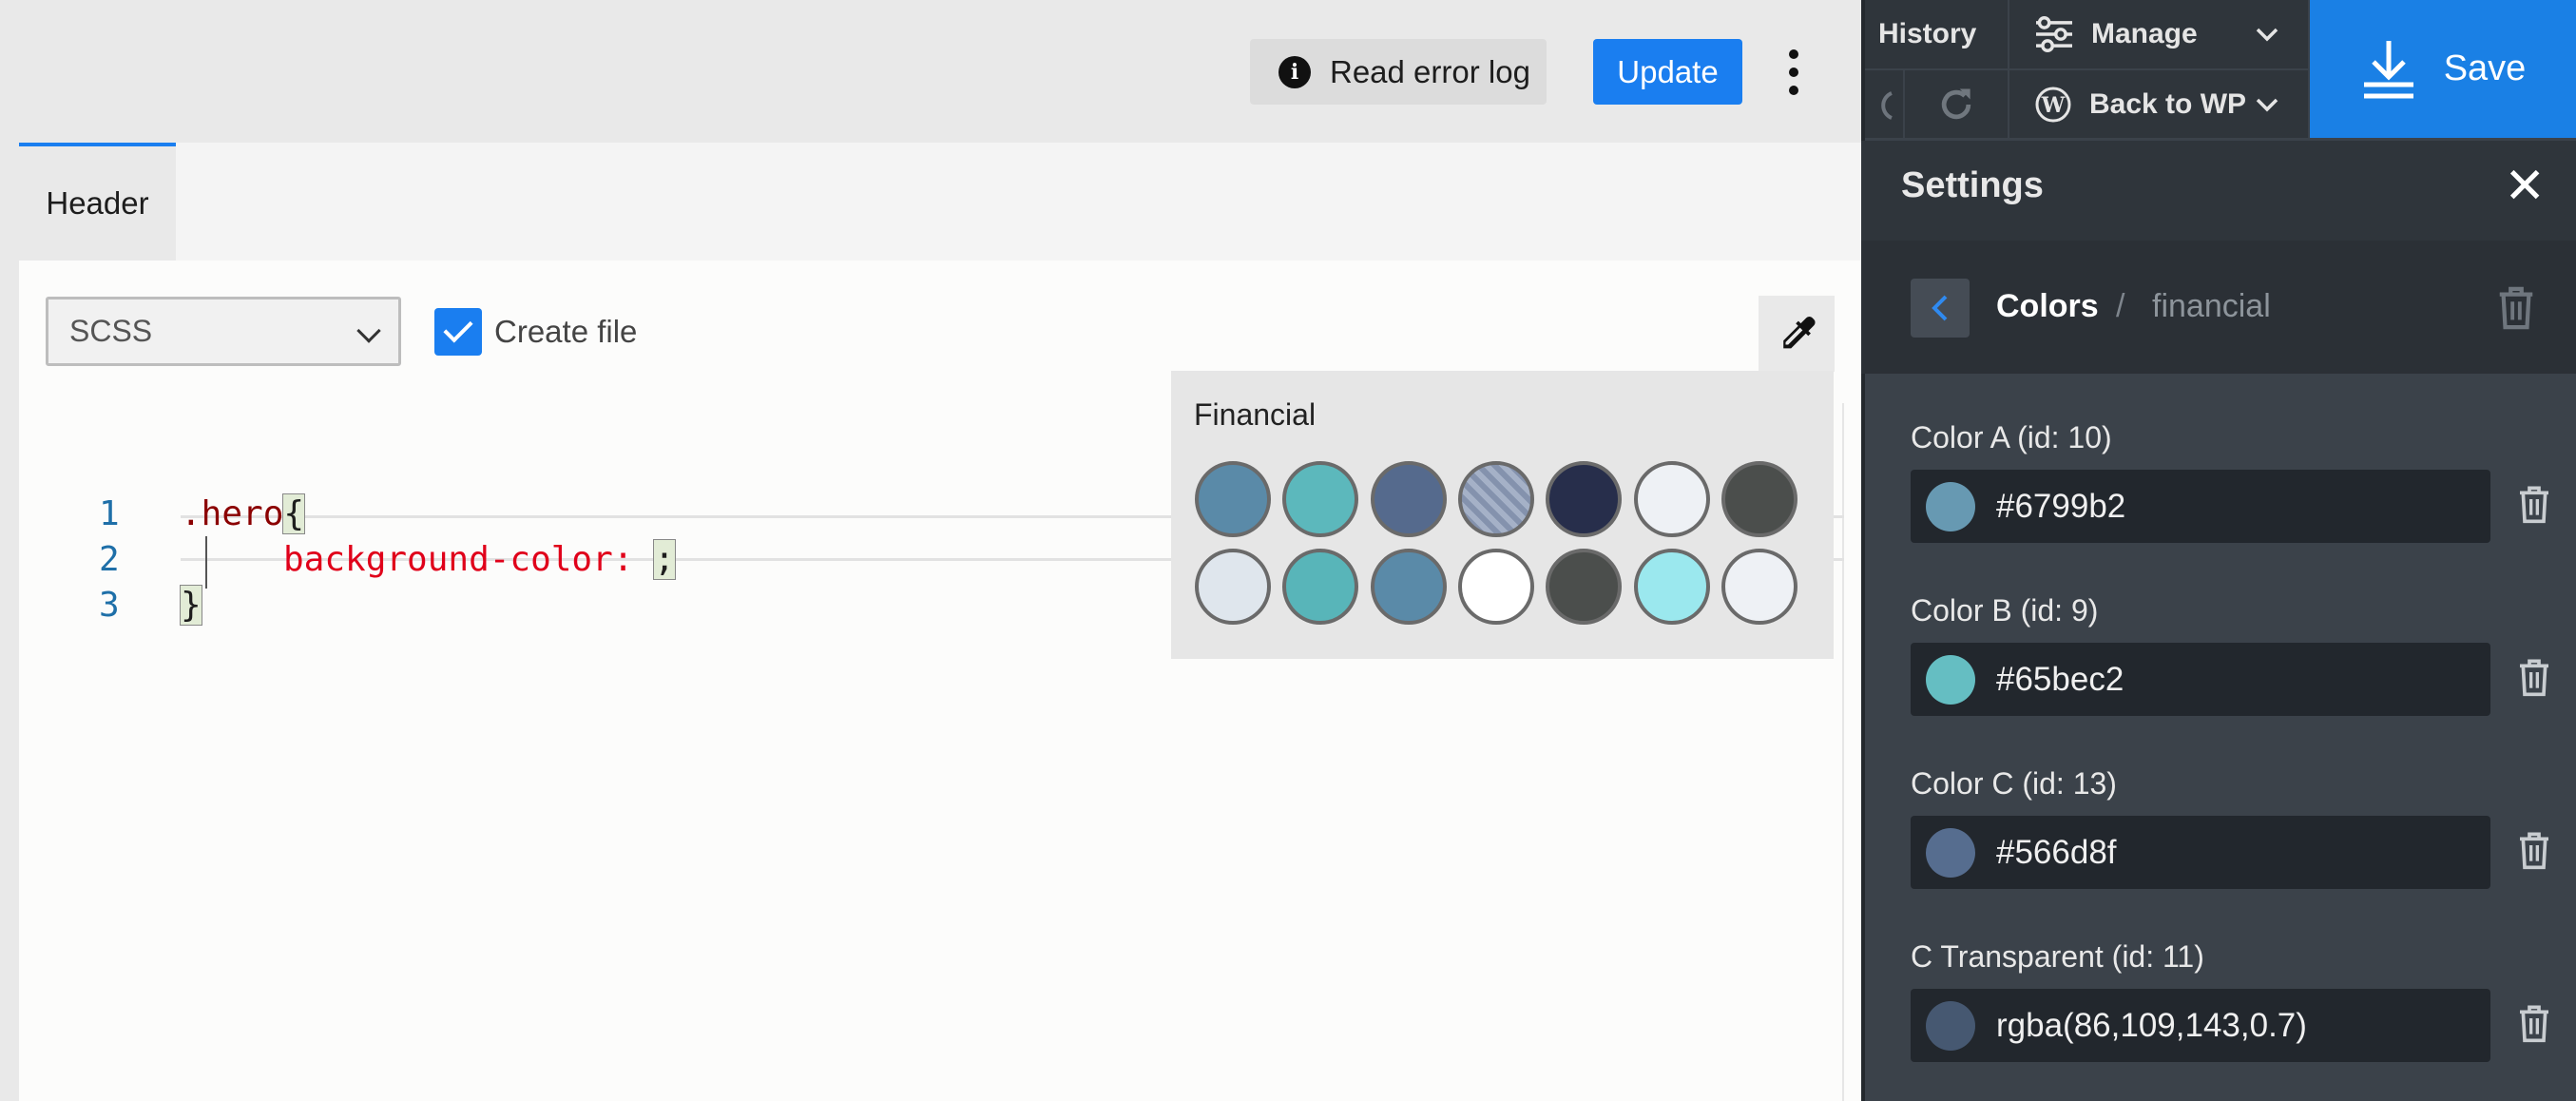  What do you see at coordinates (940, 202) in the screenshot?
I see `tab-bar: Header` at bounding box center [940, 202].